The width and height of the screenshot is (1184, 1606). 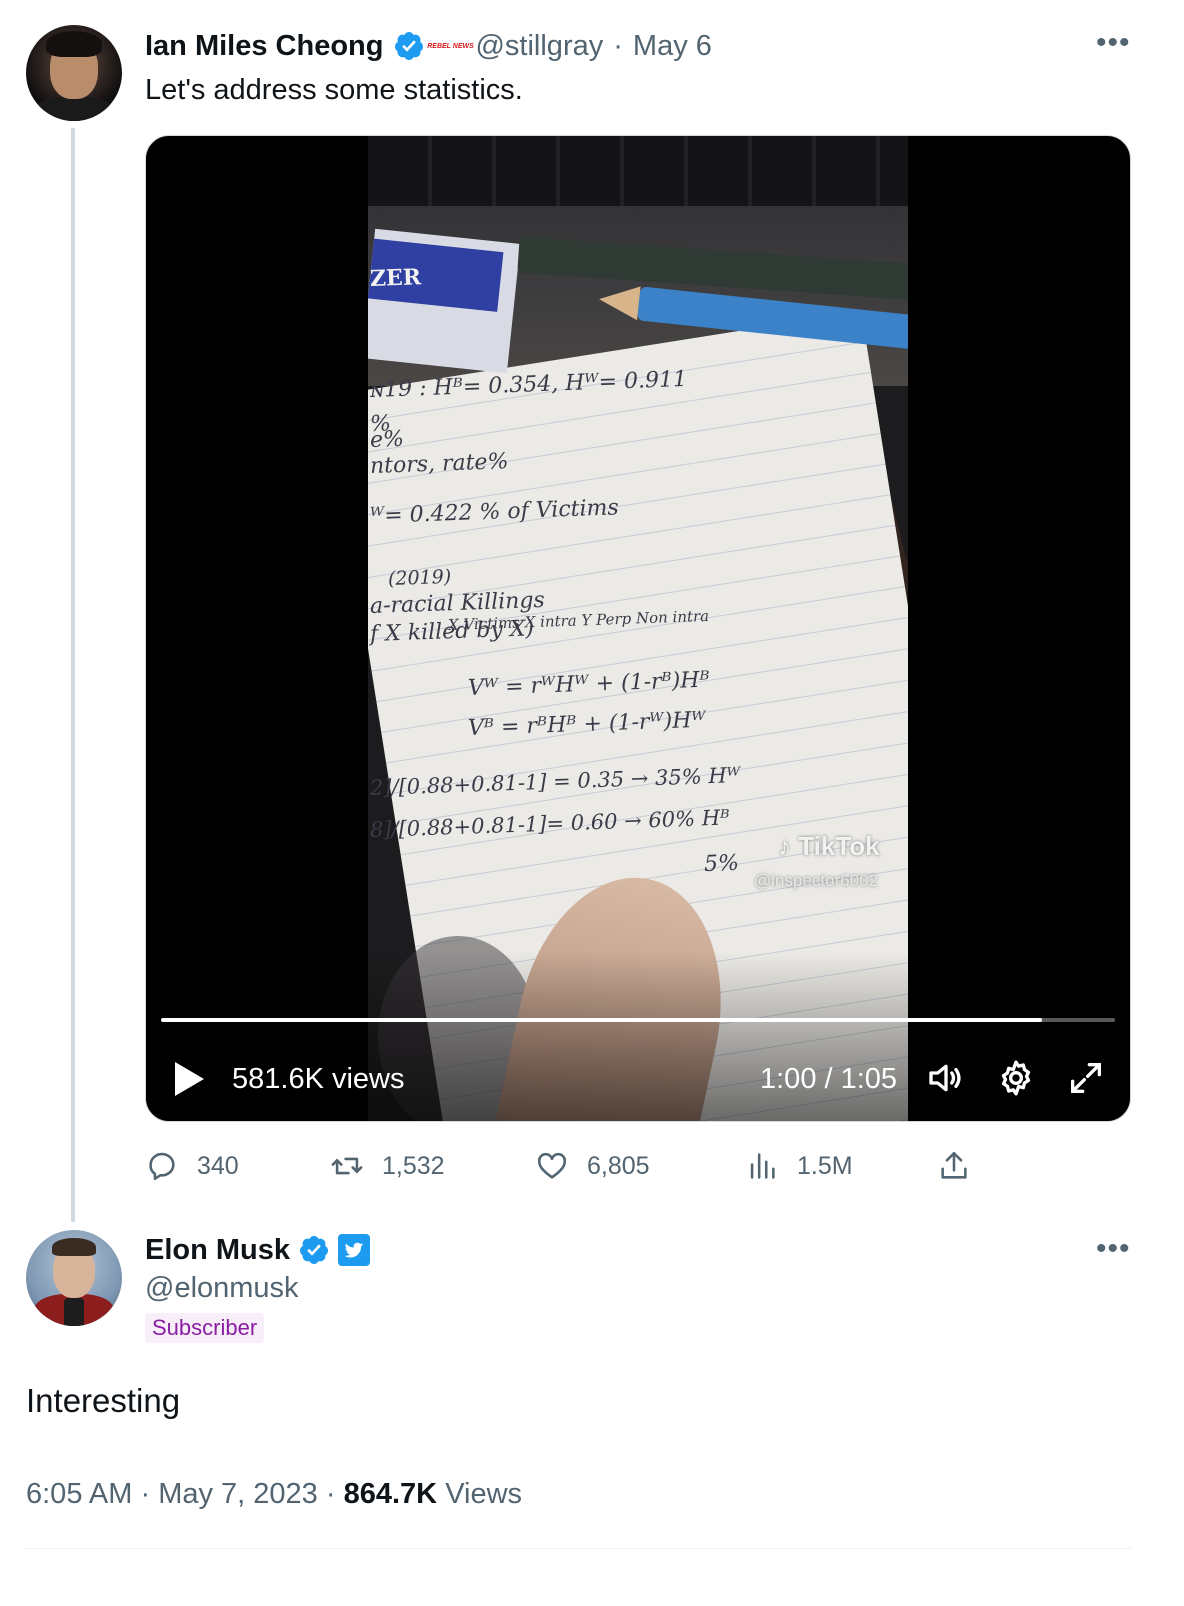 I want to click on tiktok-watermark: ♪ TikTok, so click(x=829, y=846).